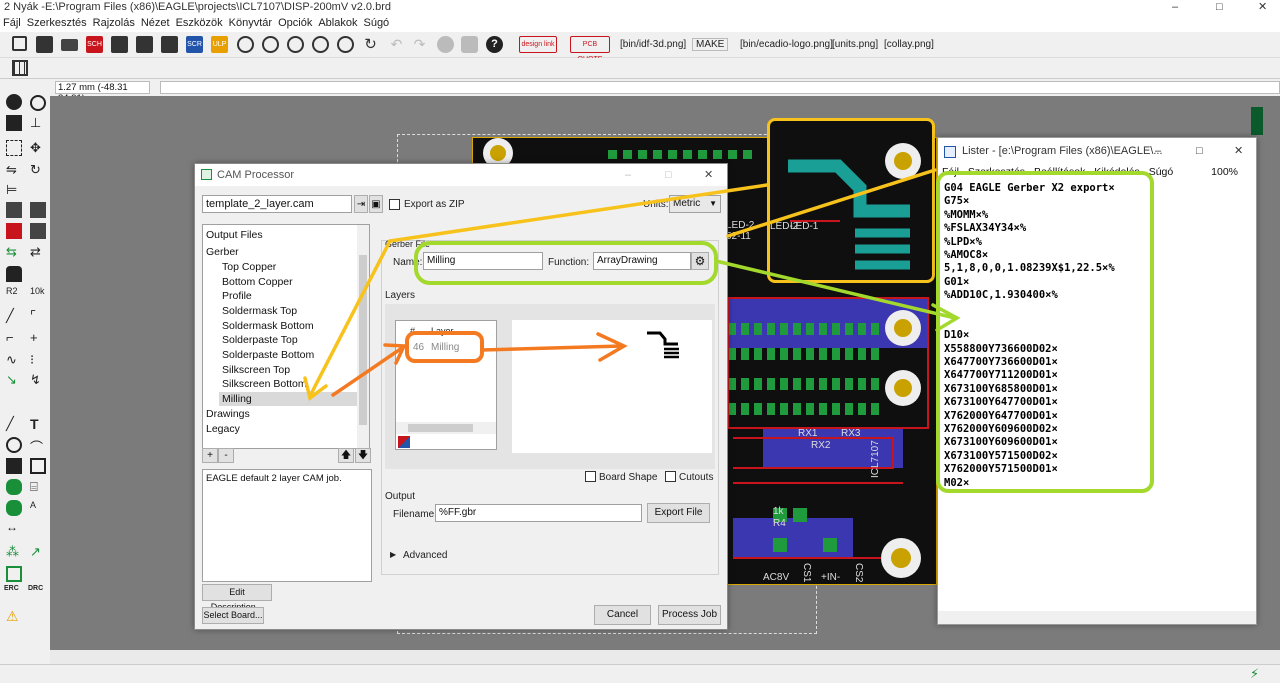 This screenshot has height=683, width=1280. I want to click on tree-item: Soldermask Bottom, so click(268, 326).